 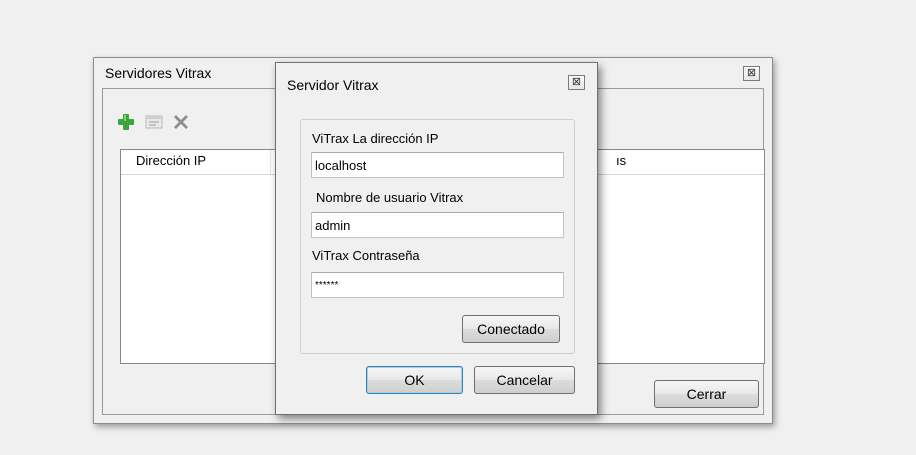 I want to click on servers-window-close-button: ⊠, so click(x=751, y=73).